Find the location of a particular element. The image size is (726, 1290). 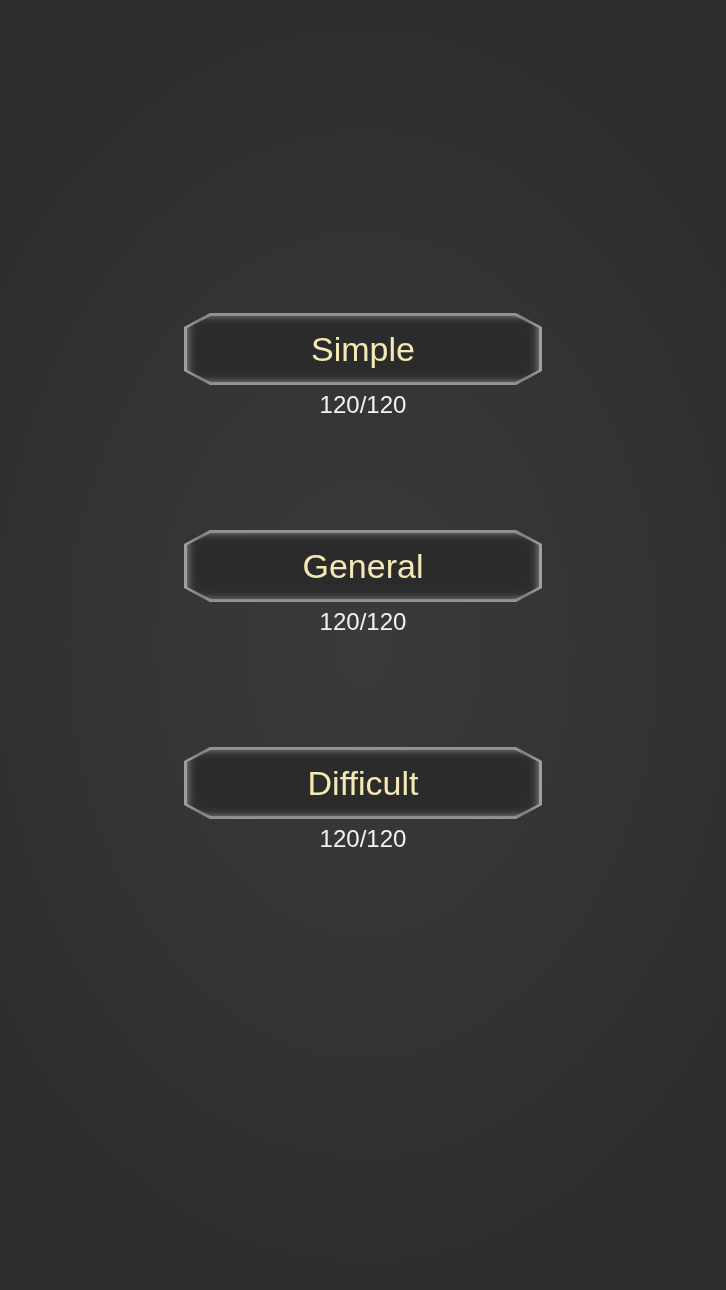

level-button: General is located at coordinates (363, 566).